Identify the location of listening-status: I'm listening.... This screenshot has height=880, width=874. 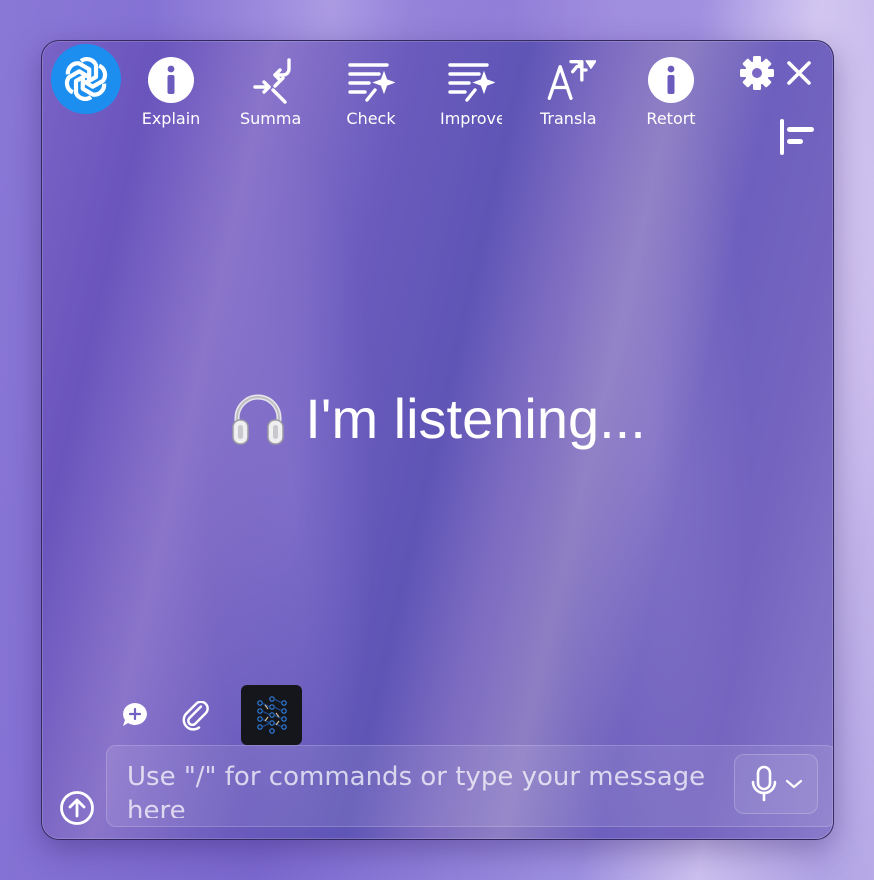
(437, 418).